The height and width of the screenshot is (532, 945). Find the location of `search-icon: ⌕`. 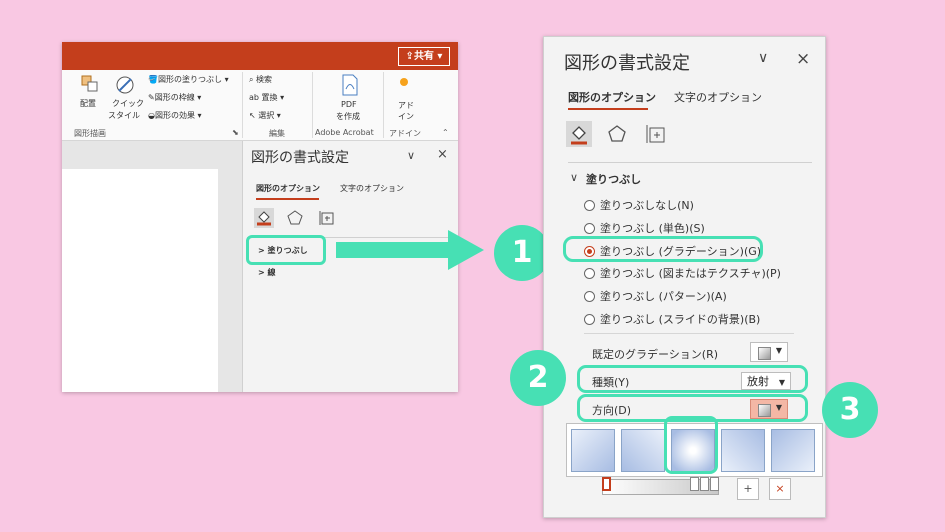

search-icon: ⌕ is located at coordinates (251, 79).